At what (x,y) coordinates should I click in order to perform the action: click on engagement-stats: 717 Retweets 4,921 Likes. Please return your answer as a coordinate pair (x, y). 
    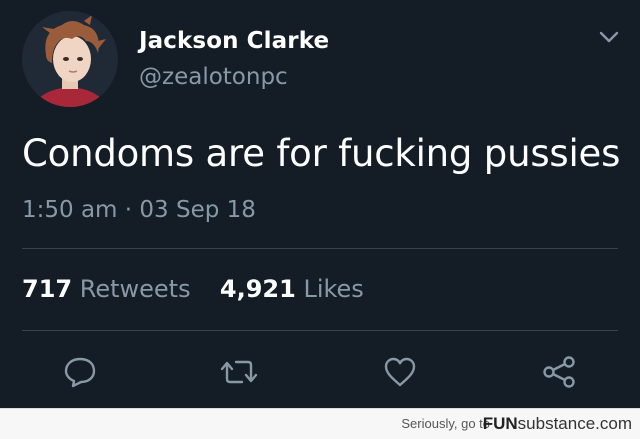
    Looking at the image, I should click on (193, 289).